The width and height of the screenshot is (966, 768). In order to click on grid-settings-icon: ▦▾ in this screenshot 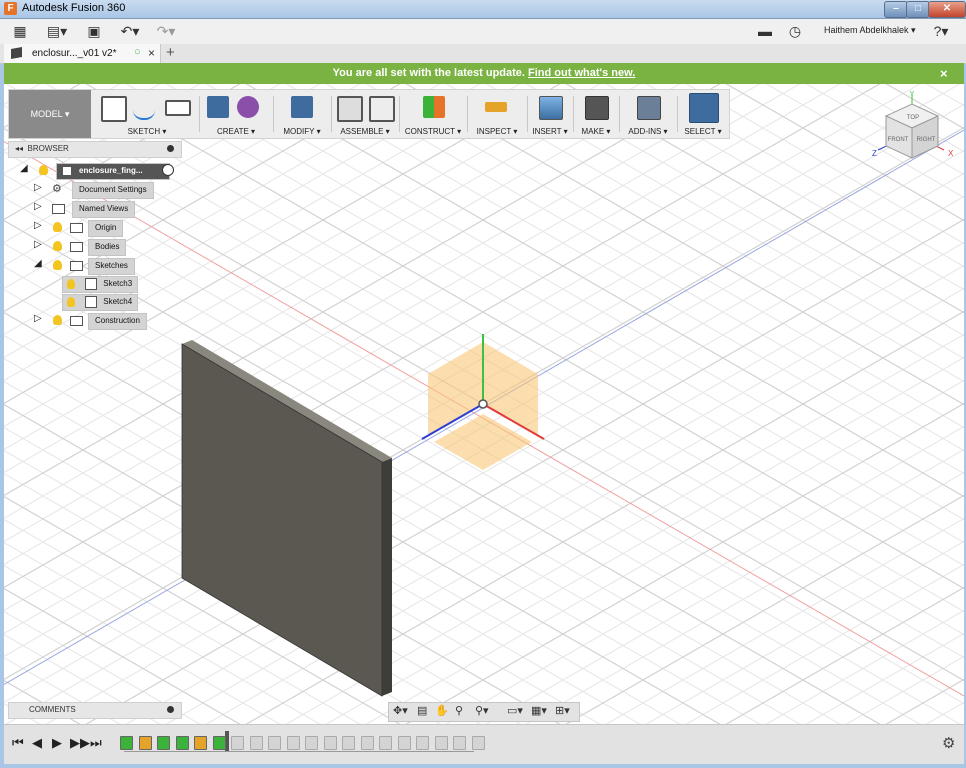, I will do `click(539, 710)`.